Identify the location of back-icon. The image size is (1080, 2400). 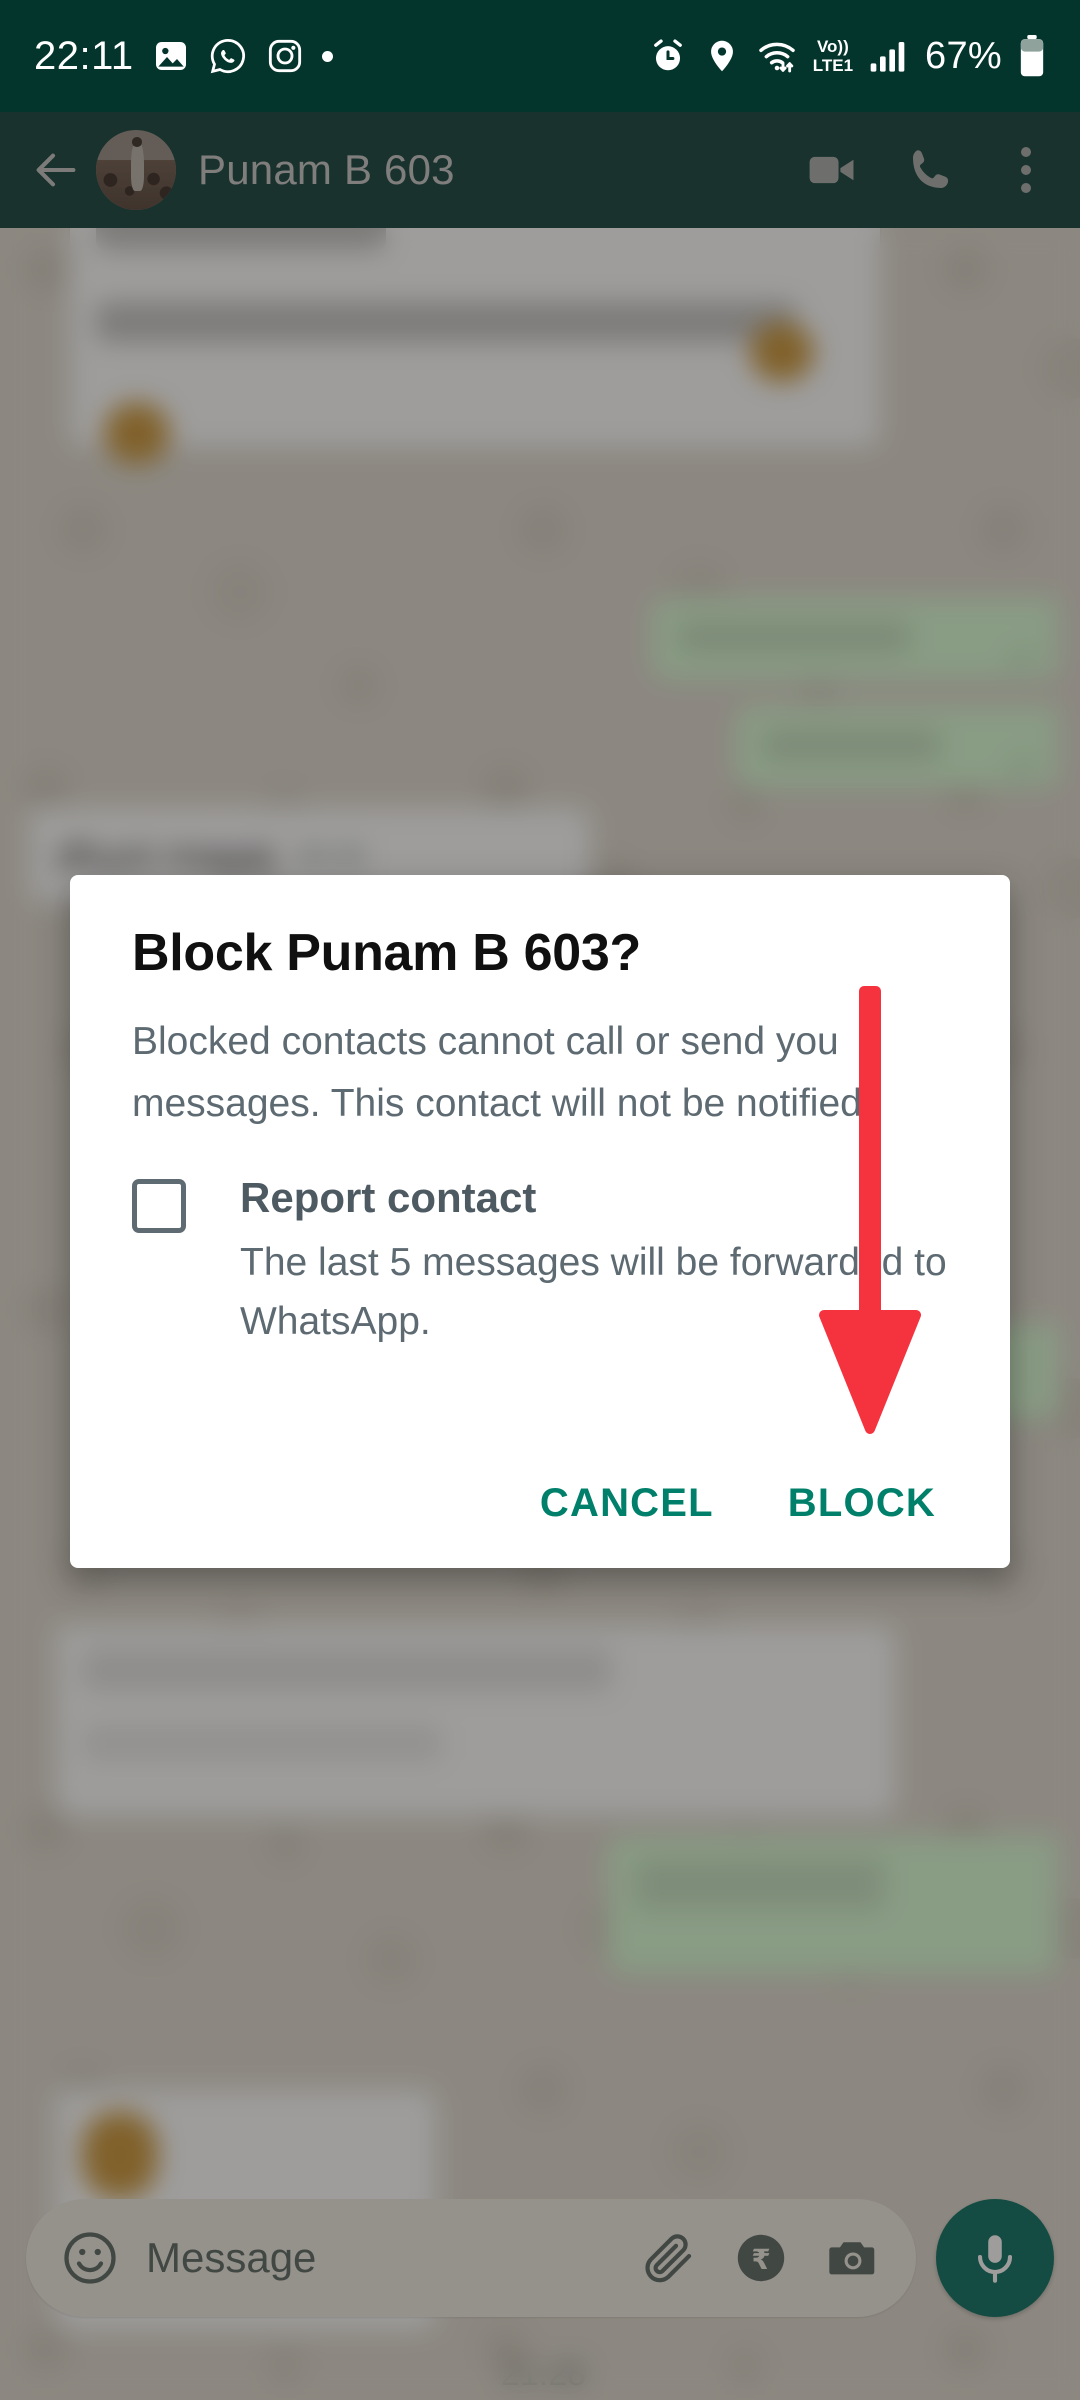
(56, 170).